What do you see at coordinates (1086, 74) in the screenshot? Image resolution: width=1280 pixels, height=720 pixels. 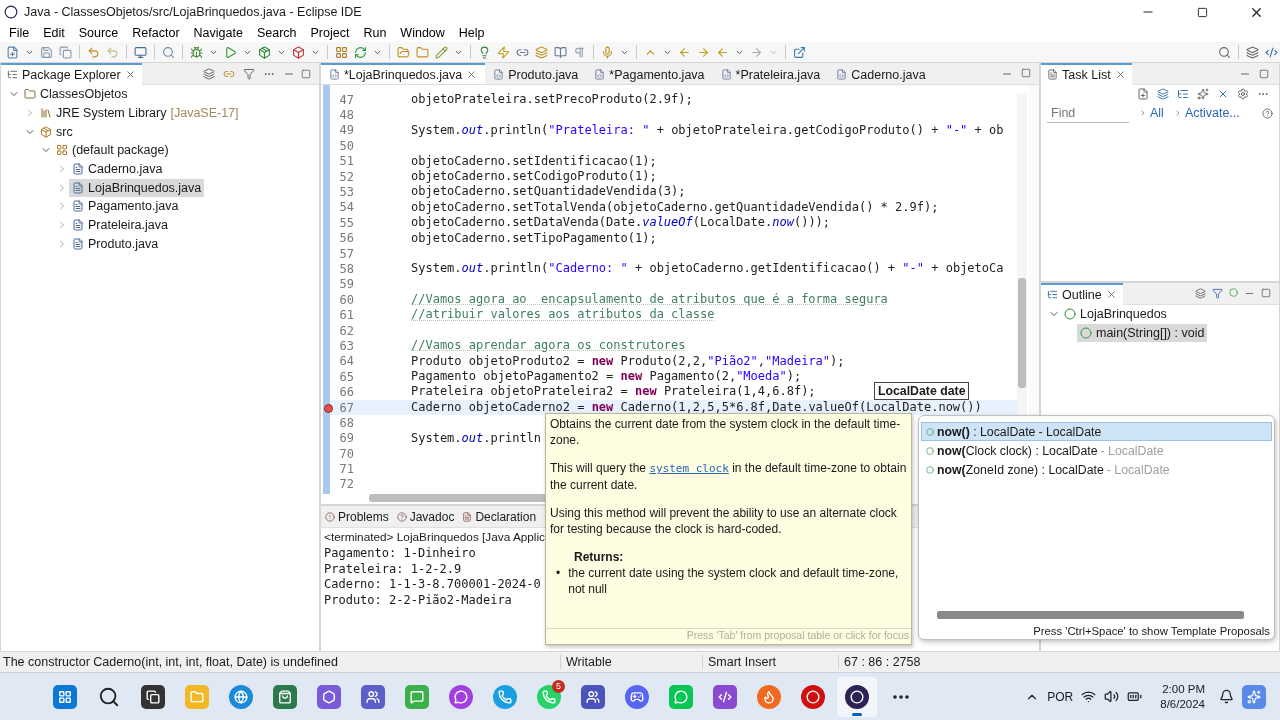 I see `view-tab: Task List` at bounding box center [1086, 74].